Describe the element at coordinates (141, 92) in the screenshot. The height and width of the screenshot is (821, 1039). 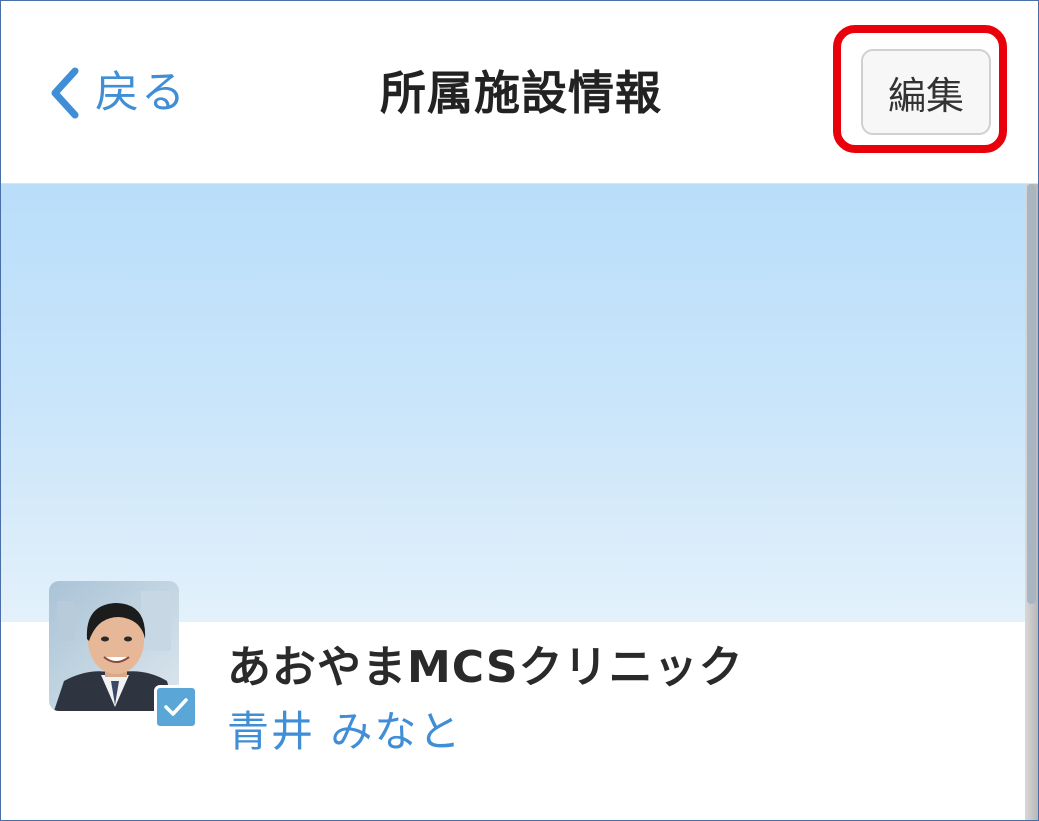
I see `back-label: 戻る` at that location.